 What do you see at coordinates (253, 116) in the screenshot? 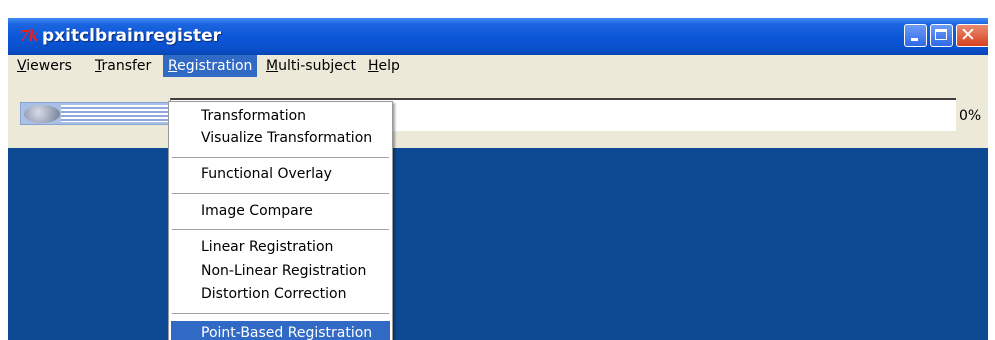
I see `menu-item-transformation: Transformation` at bounding box center [253, 116].